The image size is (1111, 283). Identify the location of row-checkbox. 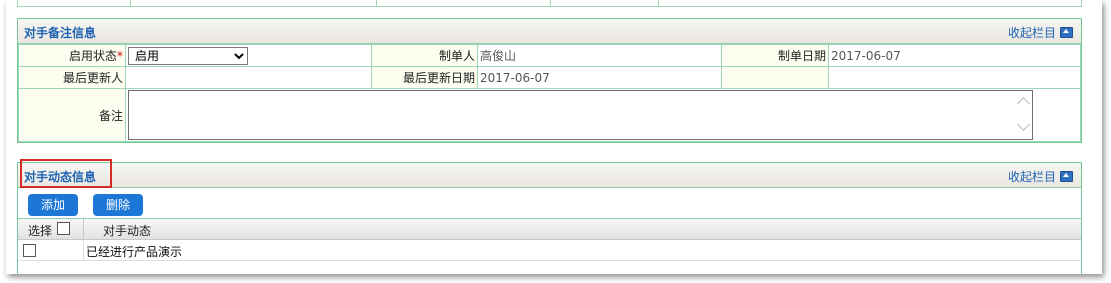
(29, 250).